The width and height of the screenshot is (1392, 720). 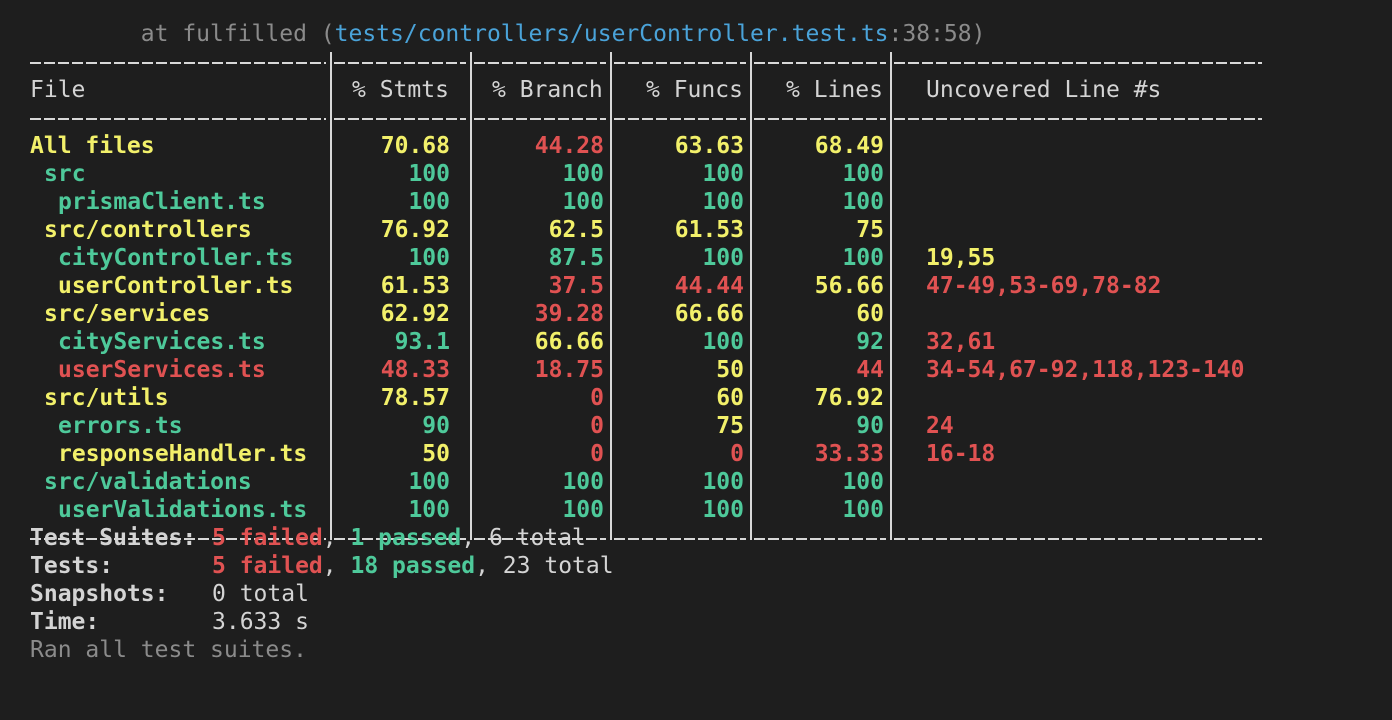 What do you see at coordinates (168, 650) in the screenshot?
I see `summary-ran: Ran all test suites.` at bounding box center [168, 650].